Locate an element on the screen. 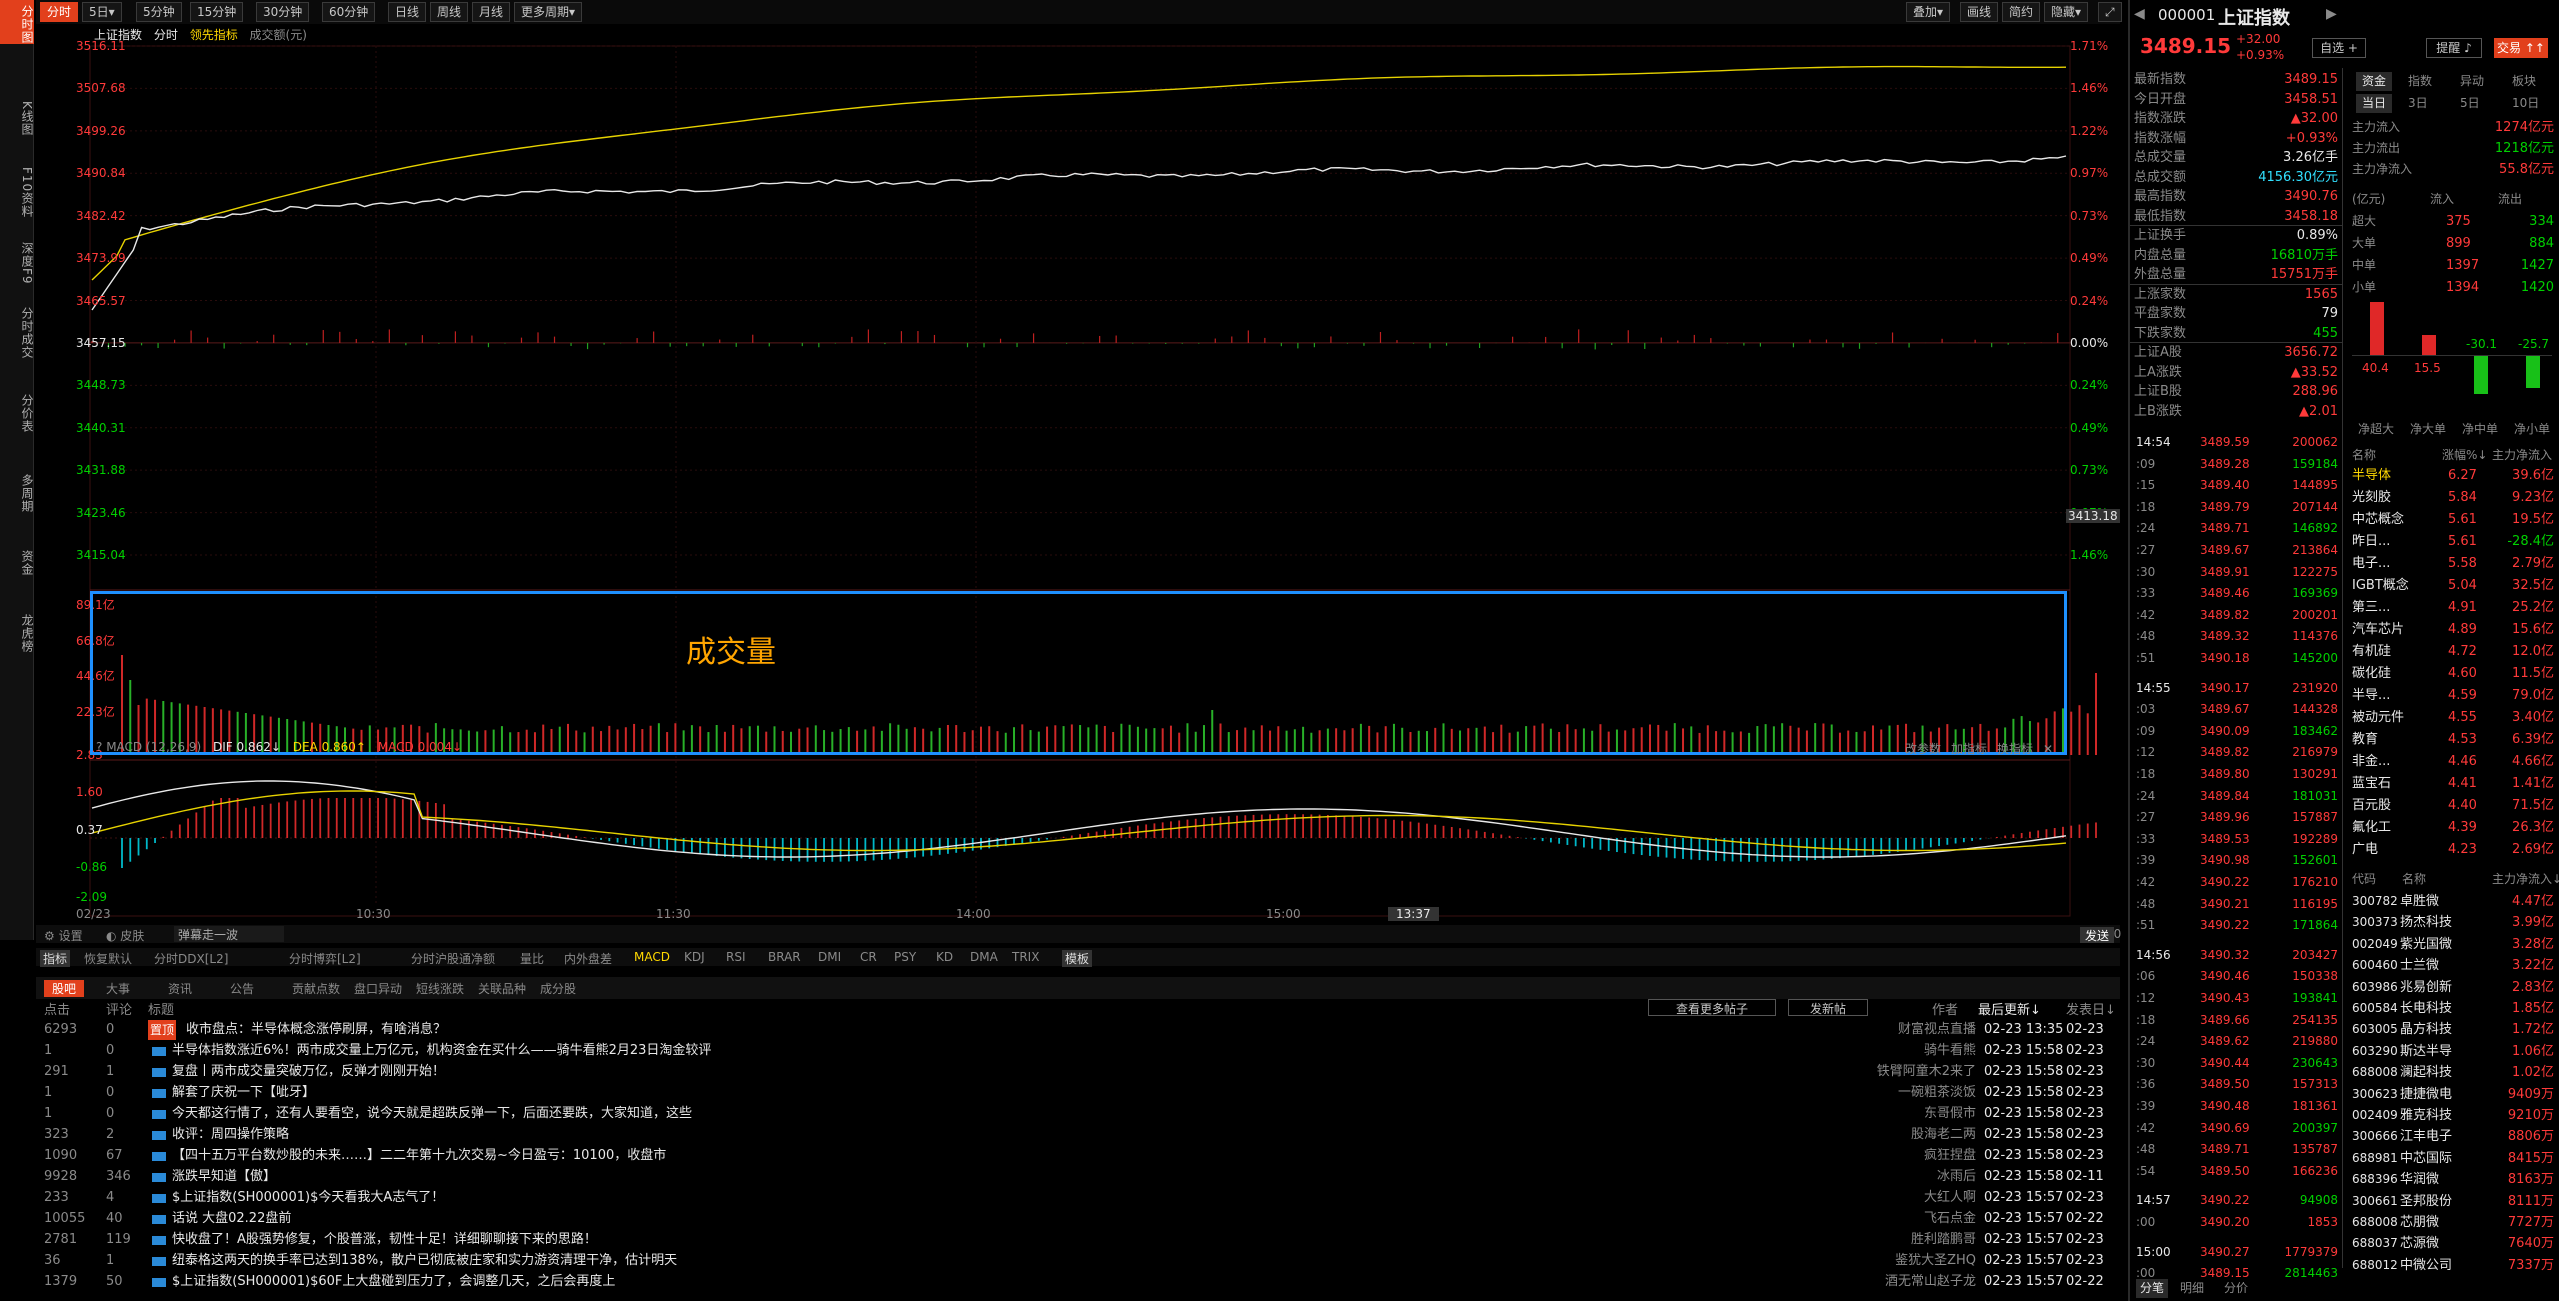 The image size is (2559, 1301). stock-name: 扬杰科技 is located at coordinates (2426, 922).